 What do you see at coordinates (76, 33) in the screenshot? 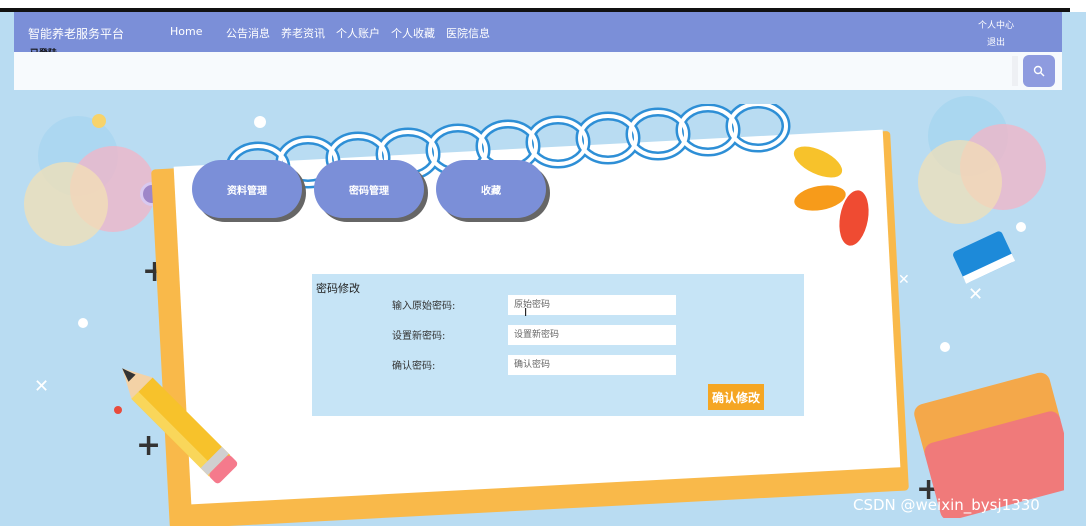
I see `brand-title: 智能养老服务平台` at bounding box center [76, 33].